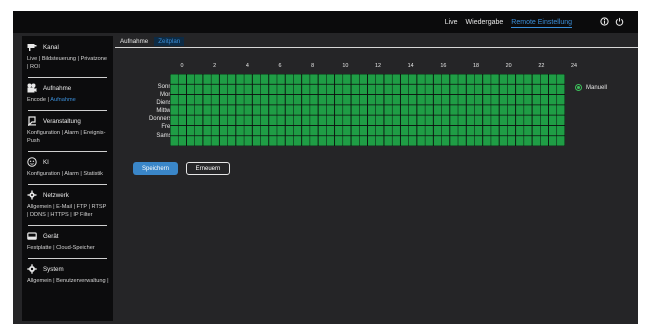 The width and height of the screenshot is (650, 327). Describe the element at coordinates (38, 100) in the screenshot. I see `sidebar-link-encode: Encode |` at that location.